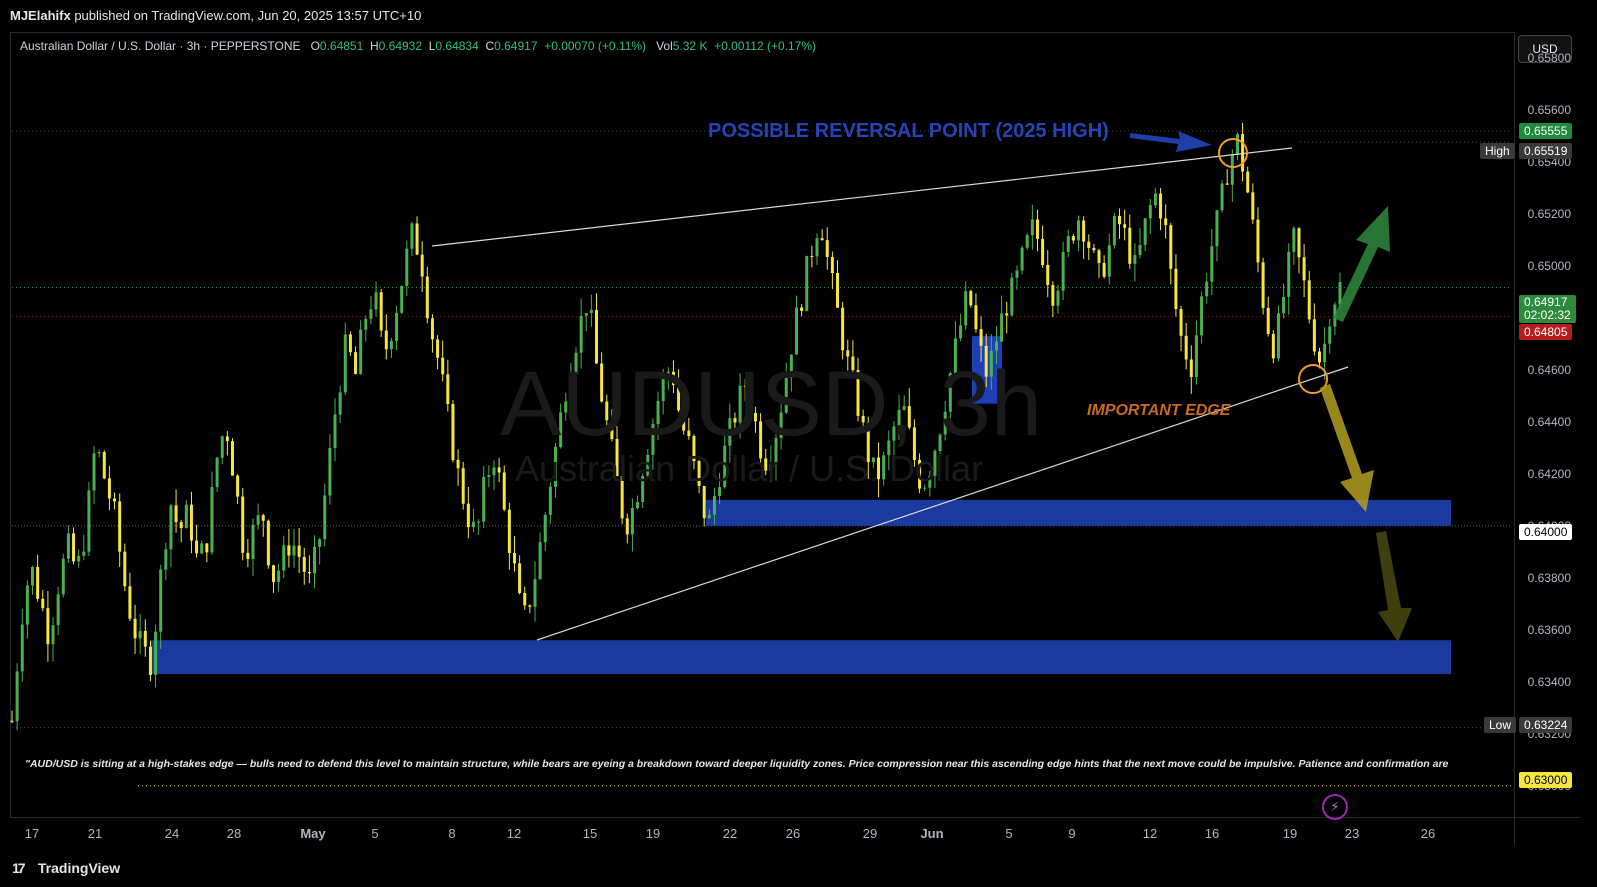 The height and width of the screenshot is (887, 1597). I want to click on current-price-tag: 0.64917 02:02:32, so click(1547, 309).